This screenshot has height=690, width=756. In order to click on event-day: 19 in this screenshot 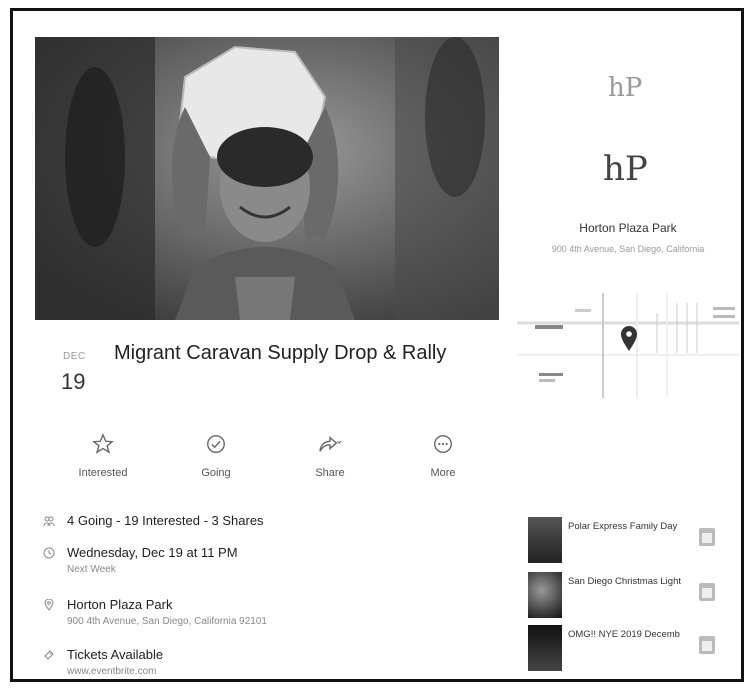, I will do `click(73, 381)`.